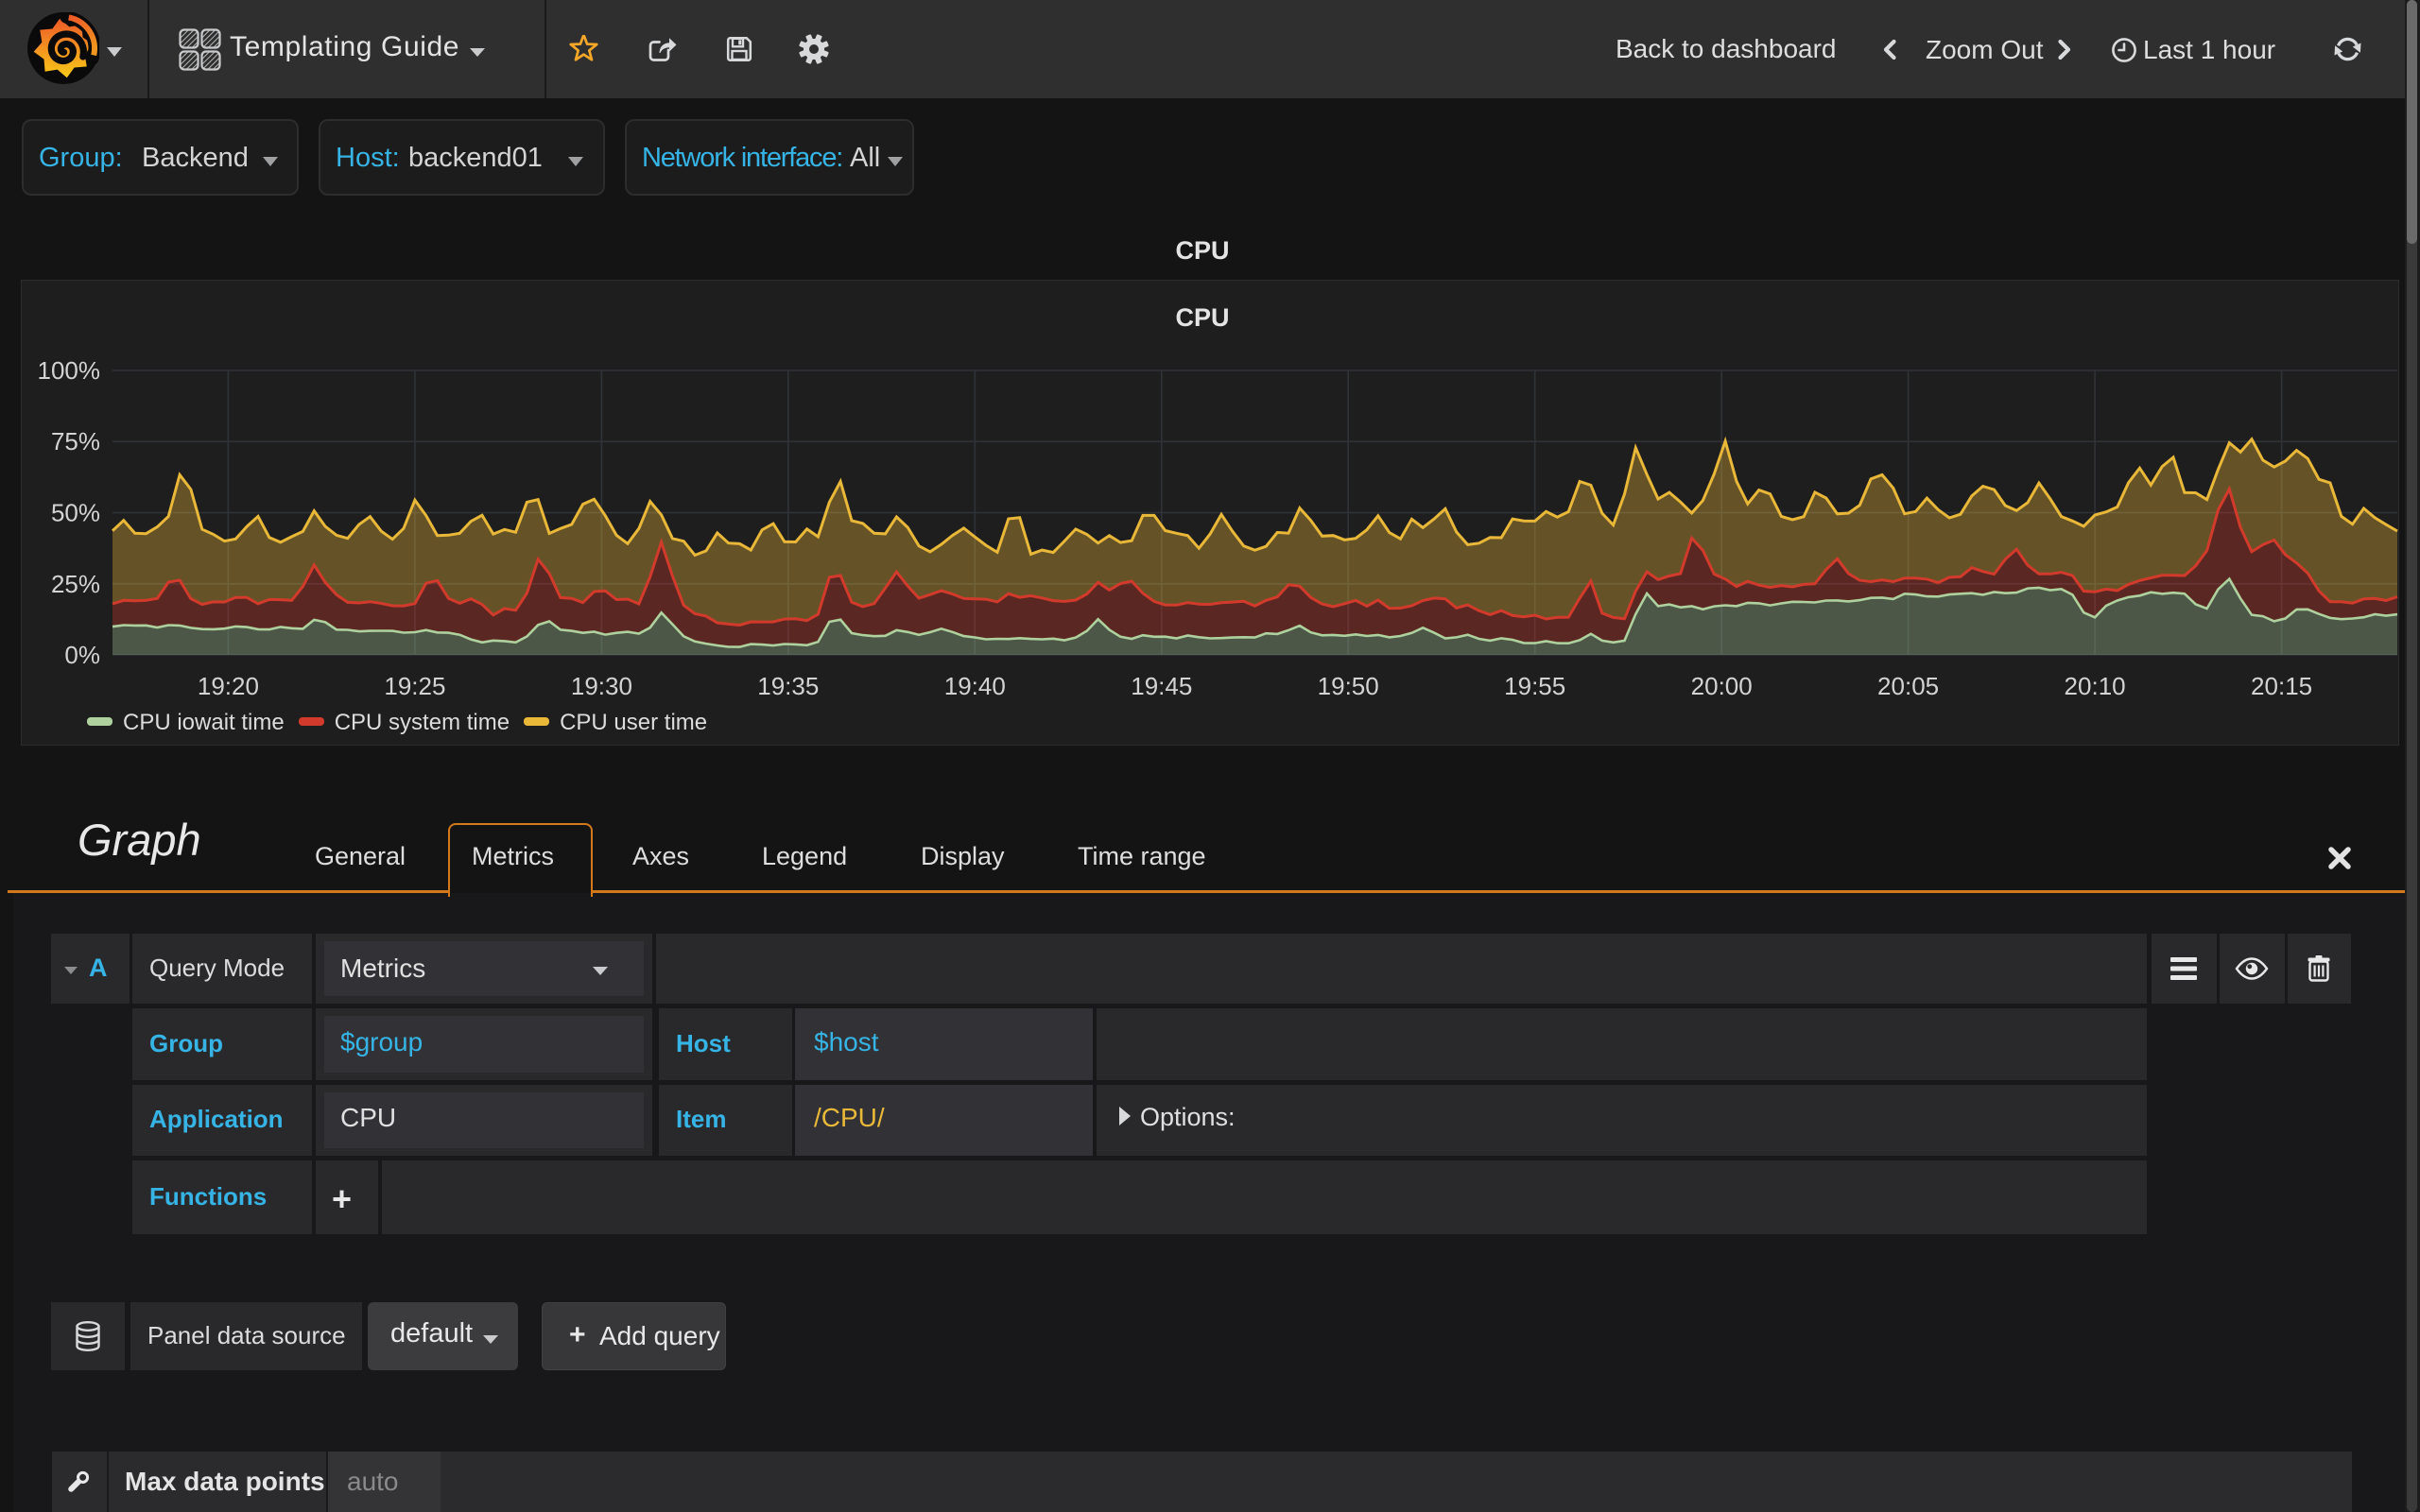  What do you see at coordinates (1534, 686) in the screenshot?
I see `svg-text: 19:55` at bounding box center [1534, 686].